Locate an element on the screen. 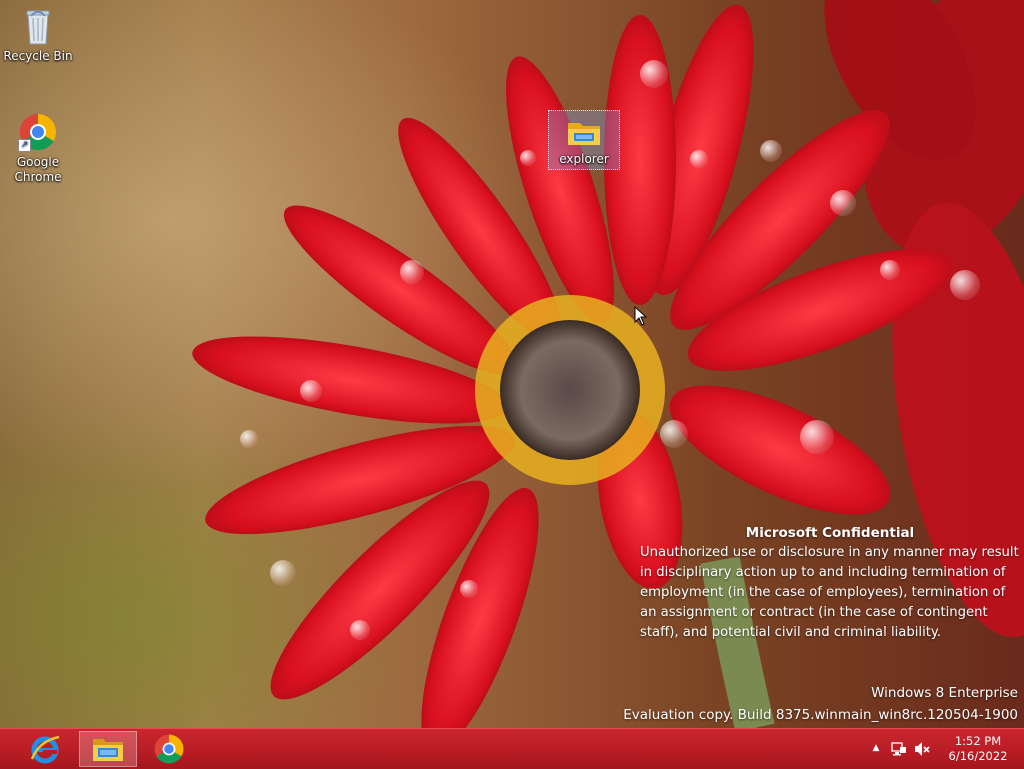  watermark-title: Microsoft Confidential is located at coordinates (830, 533).